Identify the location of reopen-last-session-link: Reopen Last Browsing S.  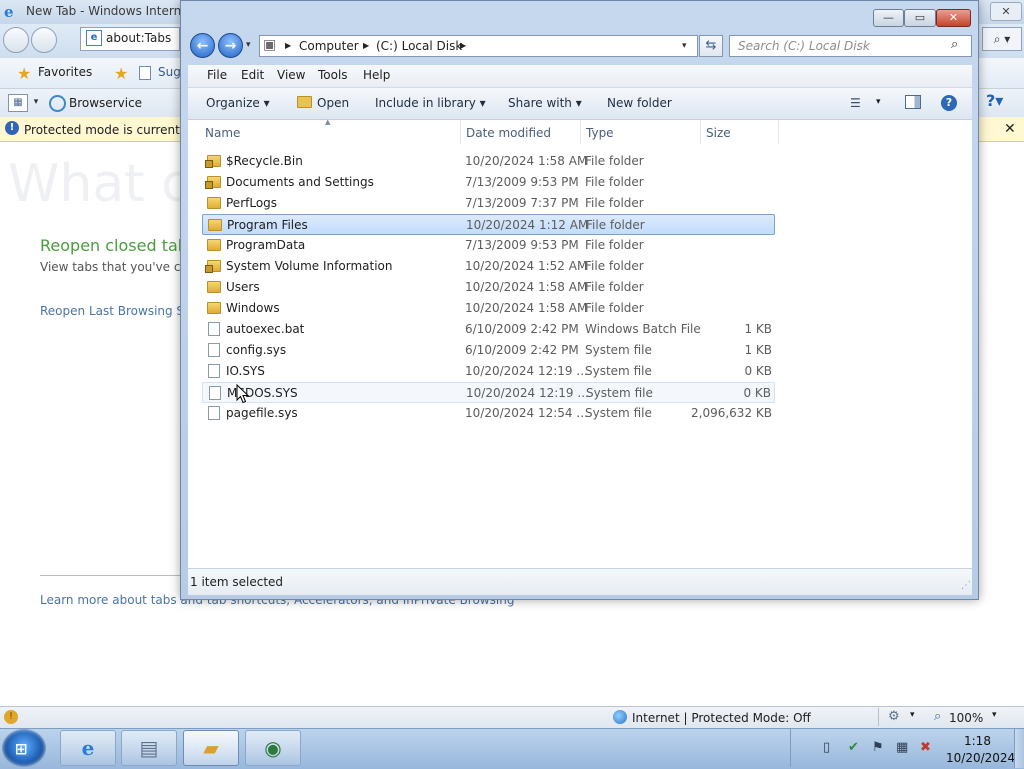
(112, 311).